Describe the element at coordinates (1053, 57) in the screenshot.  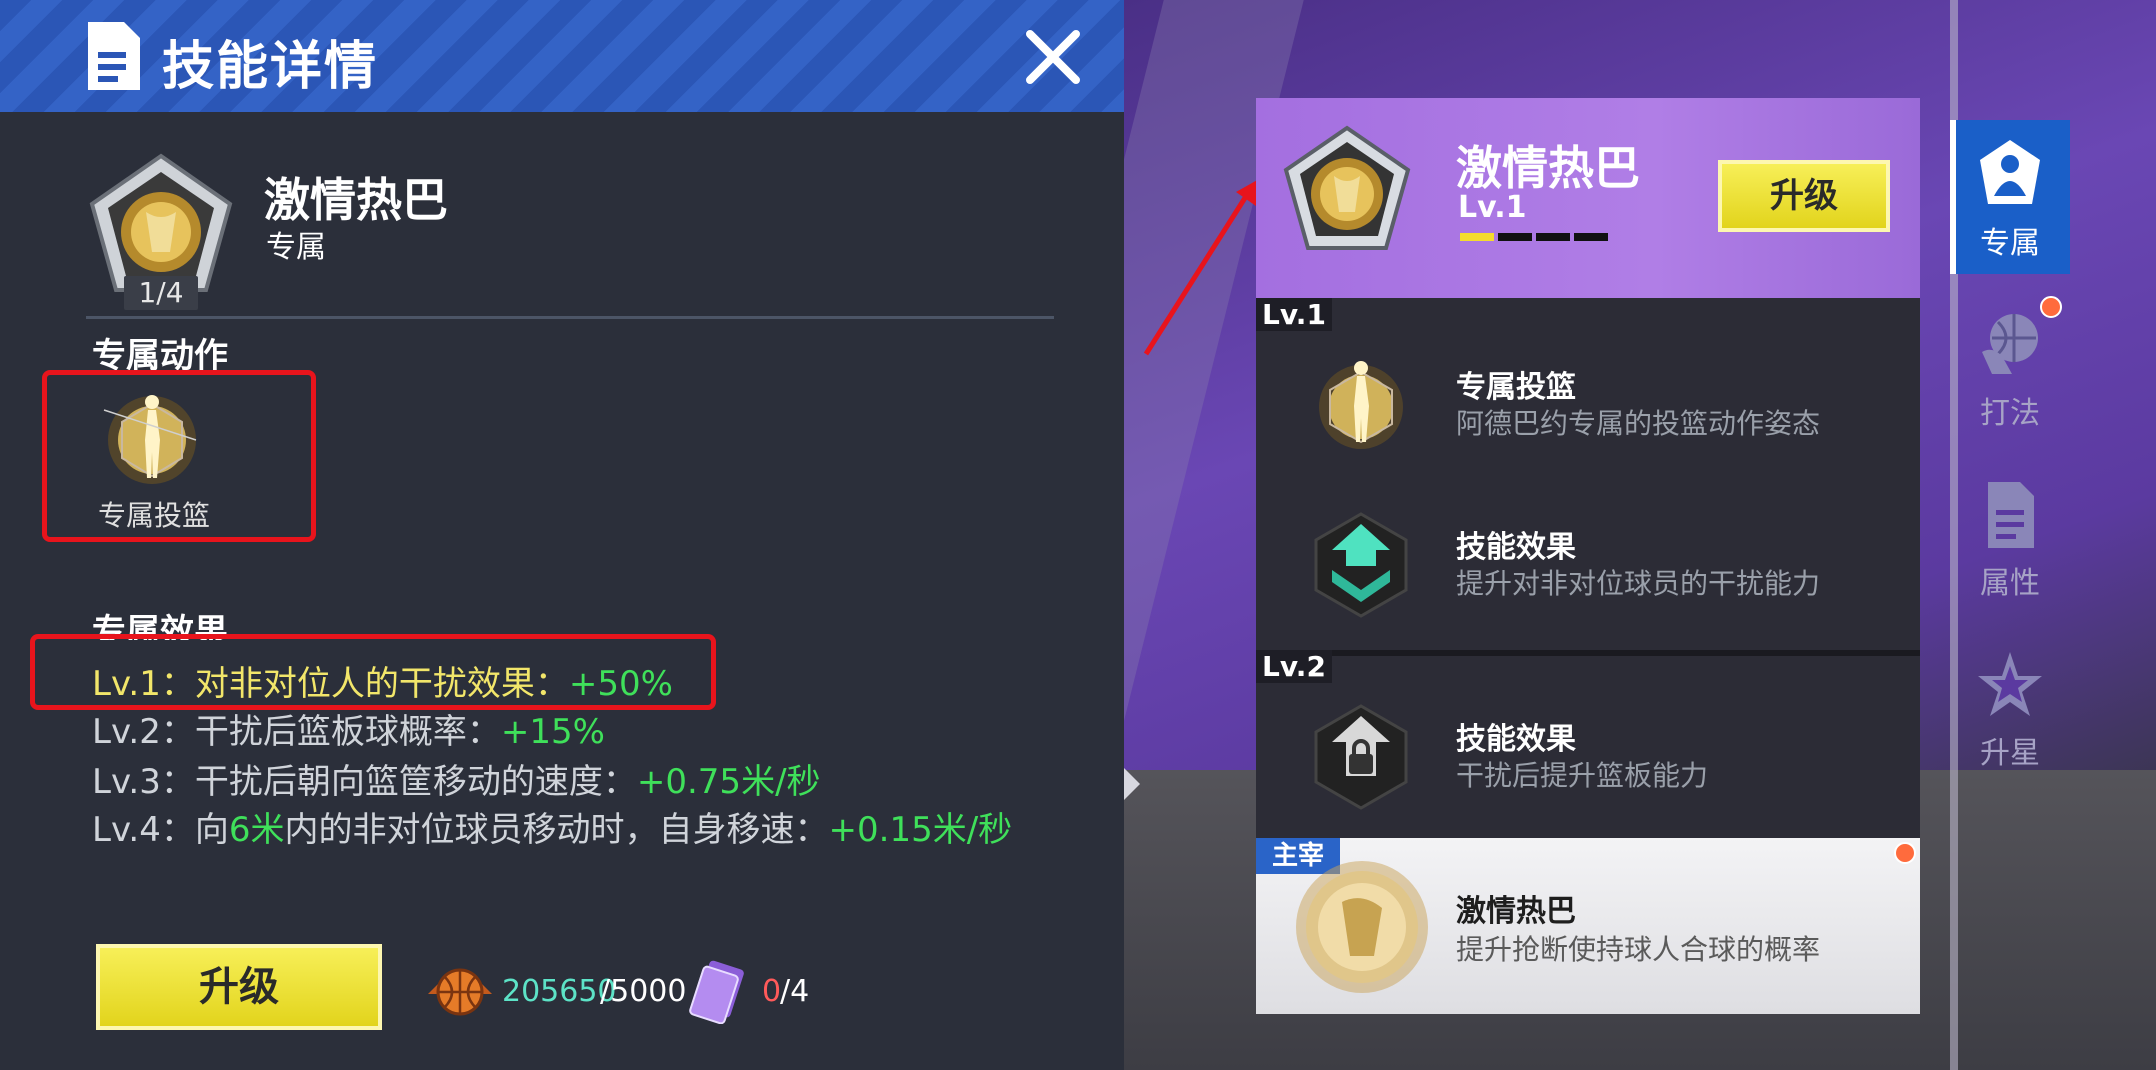
I see `close-icon` at that location.